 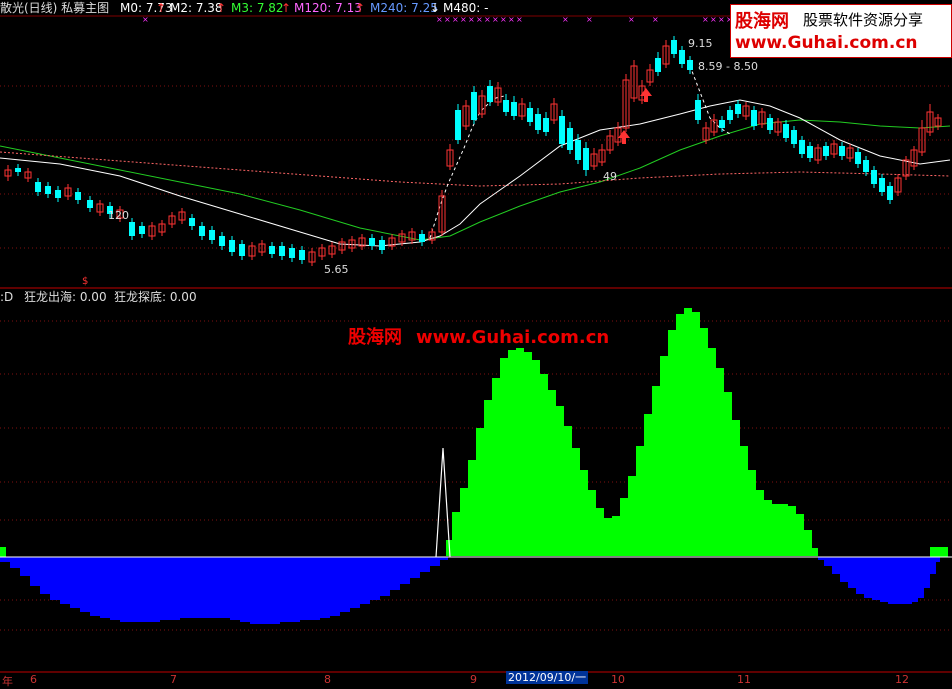 I want to click on marker-x-0: ×, so click(x=145, y=19).